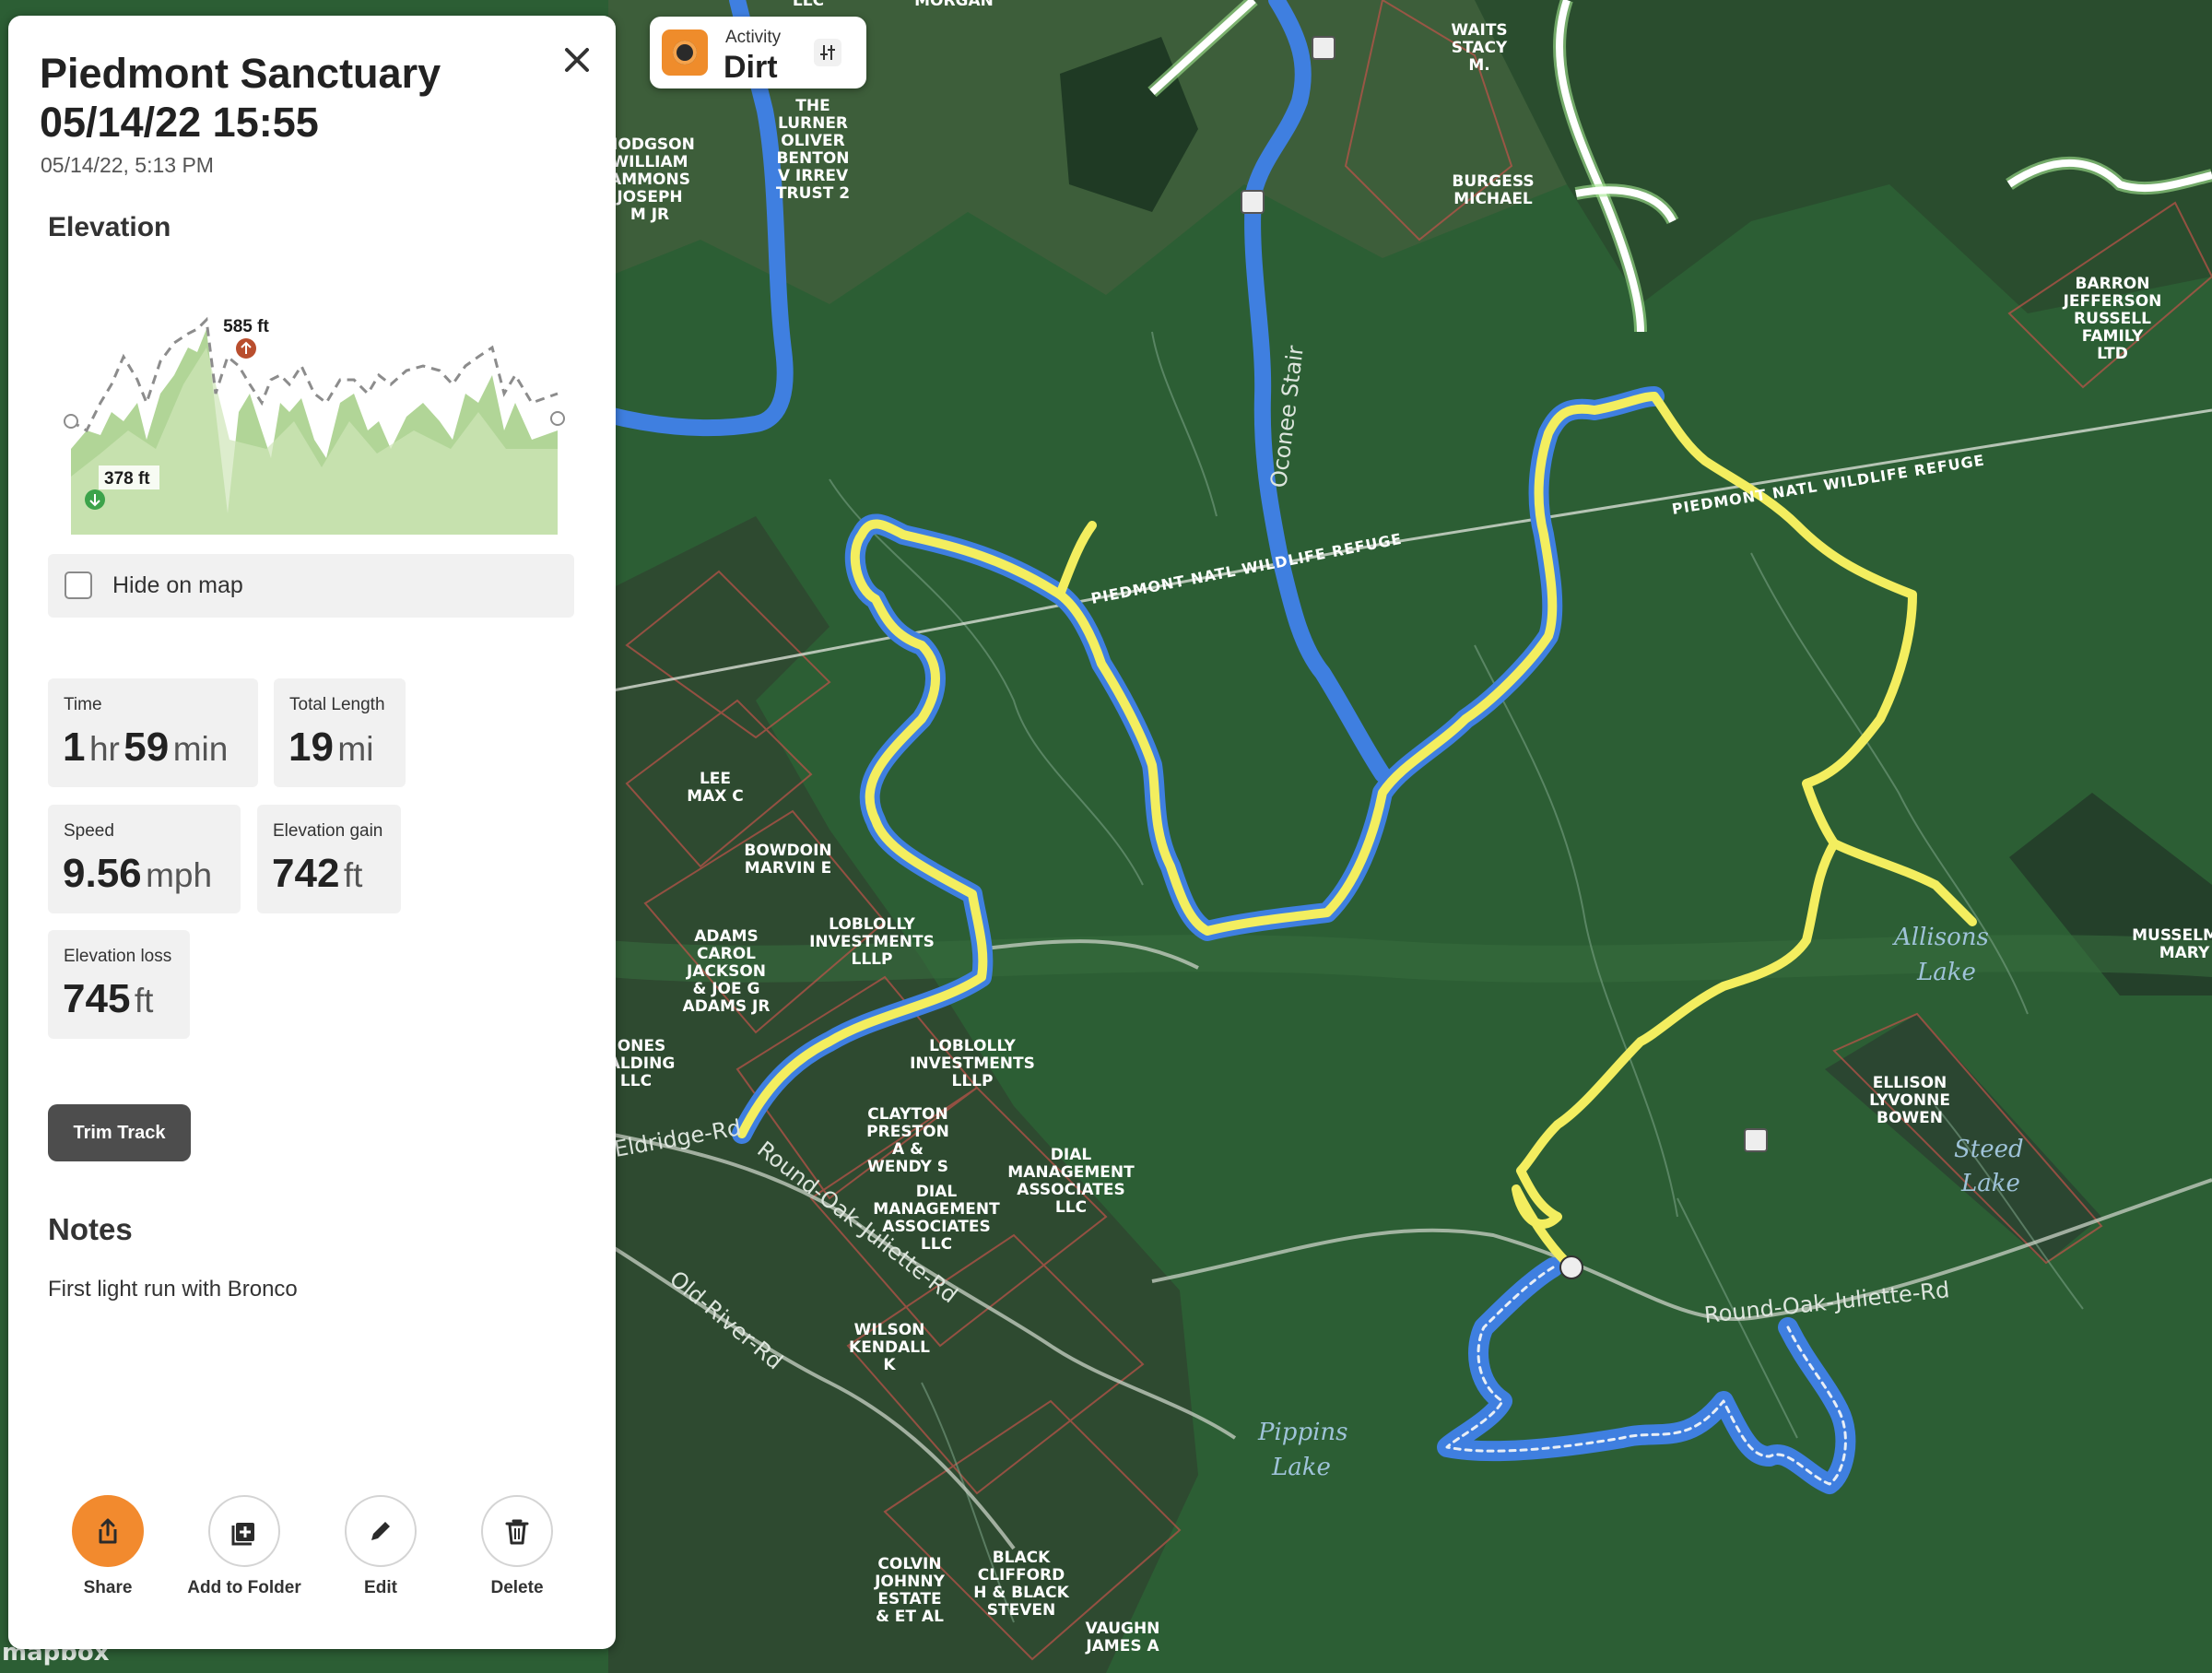 This screenshot has width=2212, height=1673. What do you see at coordinates (312, 421) in the screenshot?
I see `elevation-profile-chart: 585 ft 378 ft` at bounding box center [312, 421].